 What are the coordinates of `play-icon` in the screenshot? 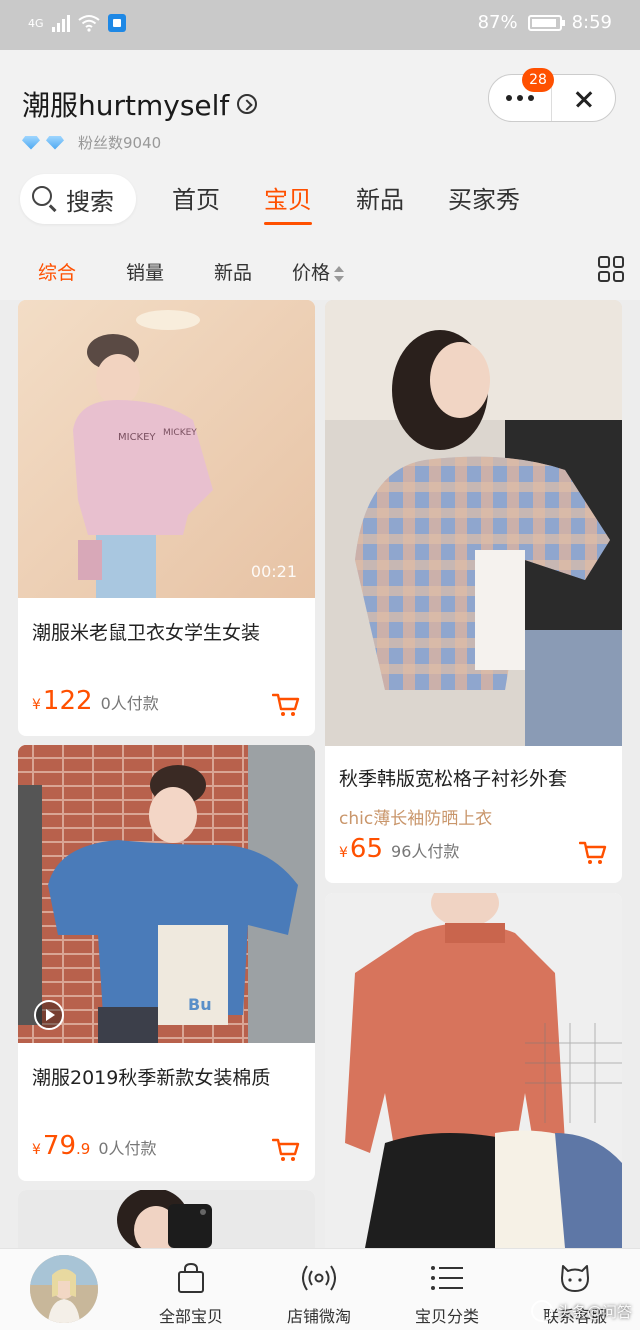 It's located at (49, 1015).